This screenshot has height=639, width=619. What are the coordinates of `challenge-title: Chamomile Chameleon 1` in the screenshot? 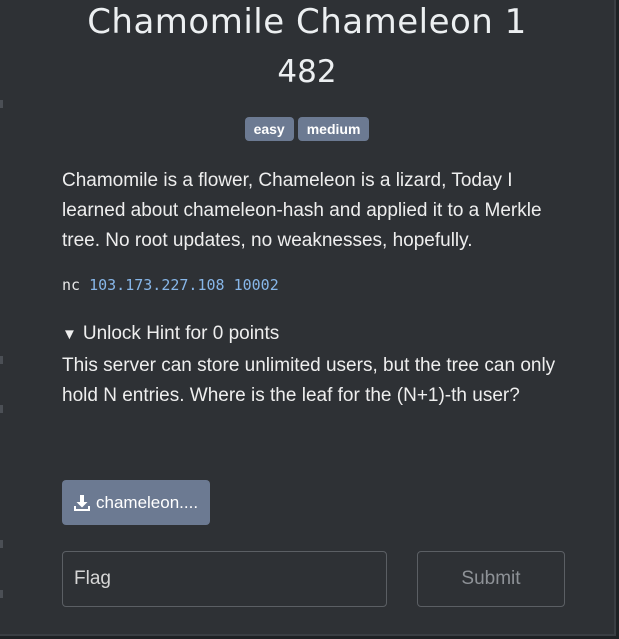 It's located at (307, 22).